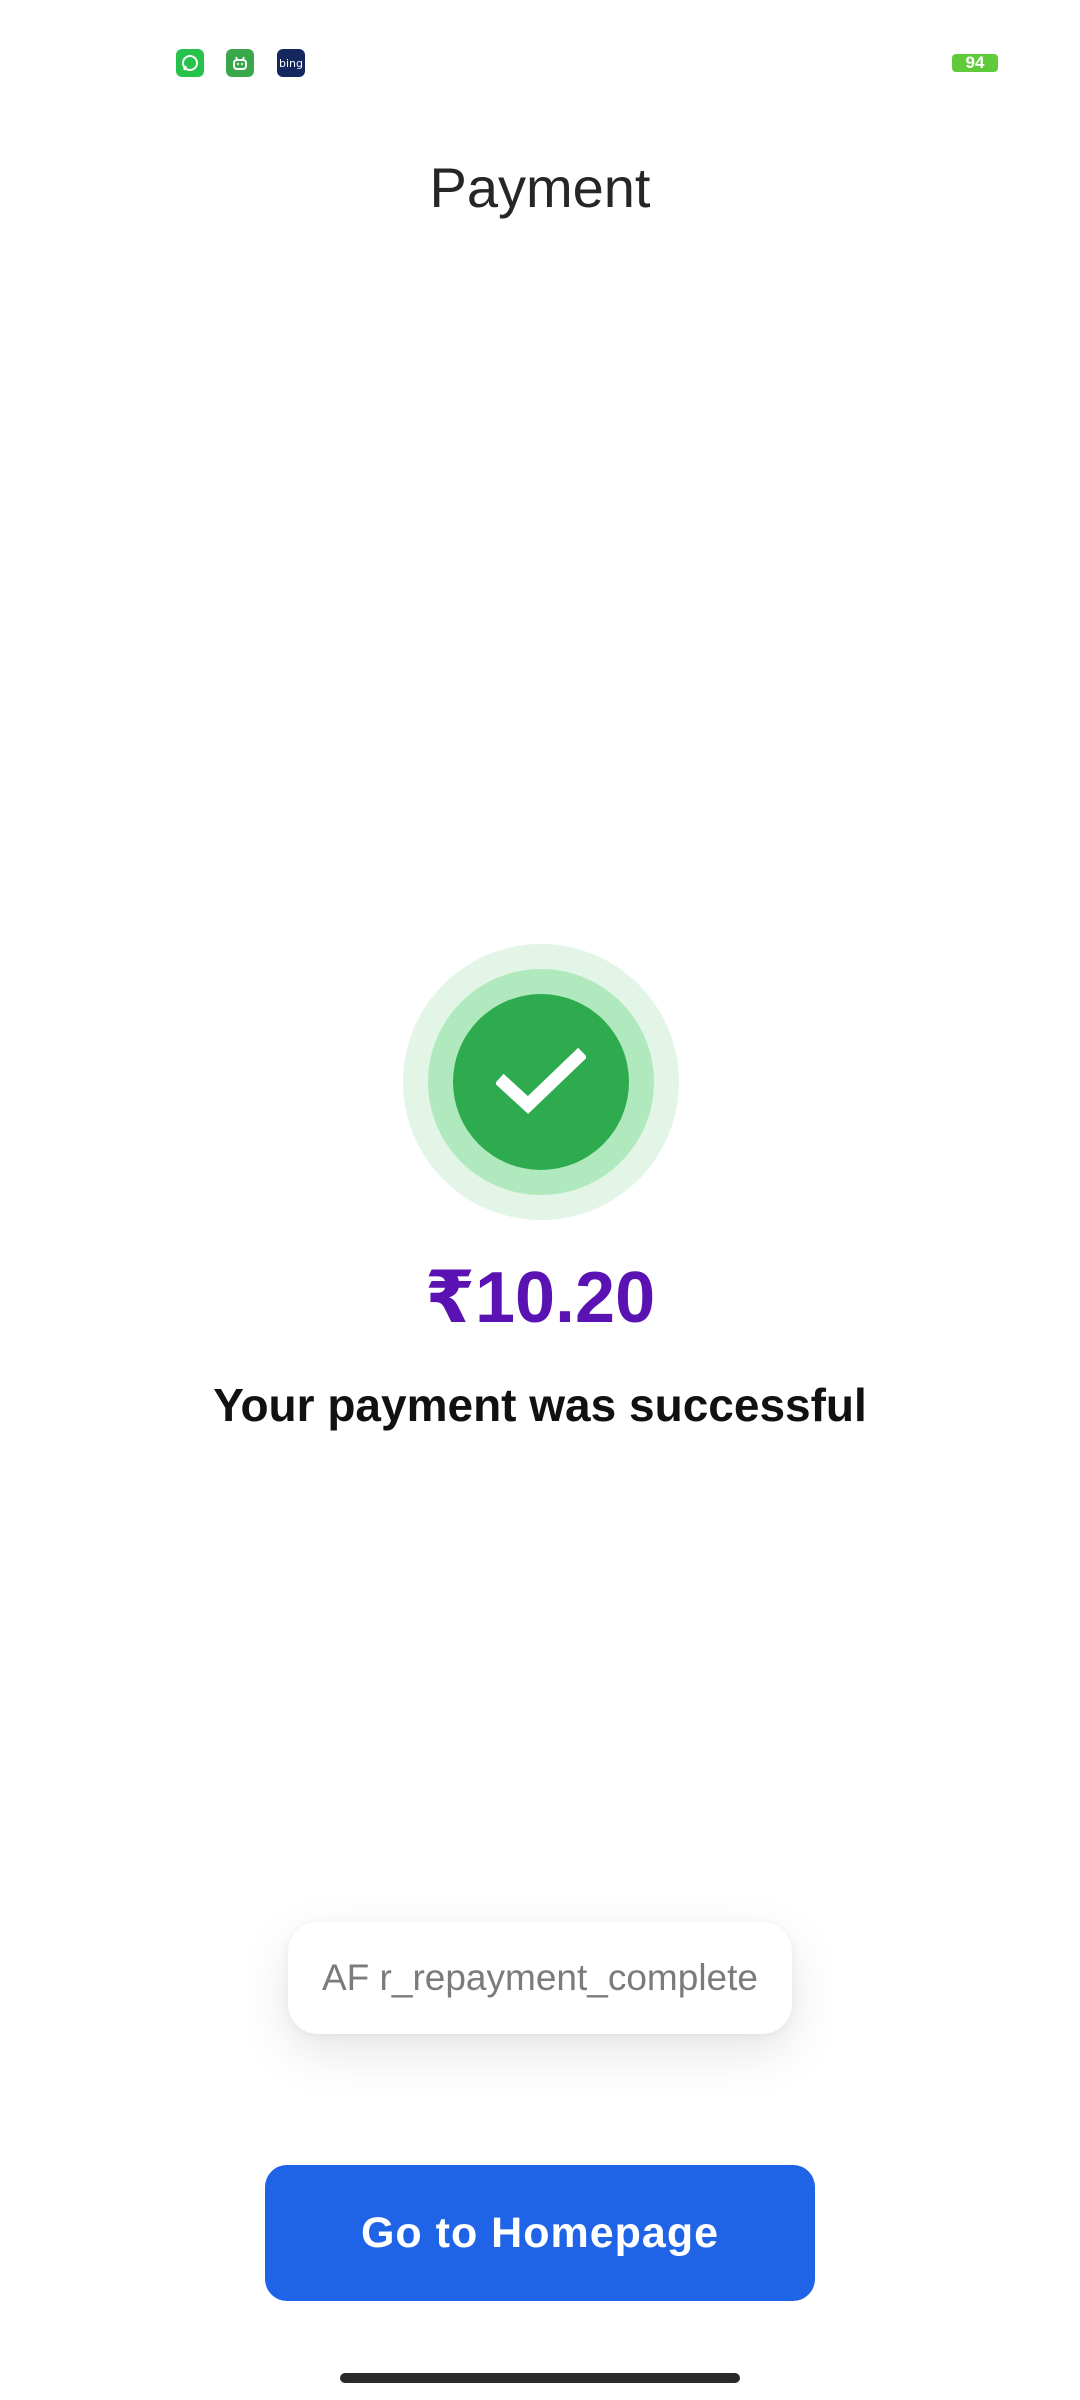 This screenshot has width=1080, height=2400. I want to click on toast-notification: AF r_repayment_complete, so click(540, 1978).